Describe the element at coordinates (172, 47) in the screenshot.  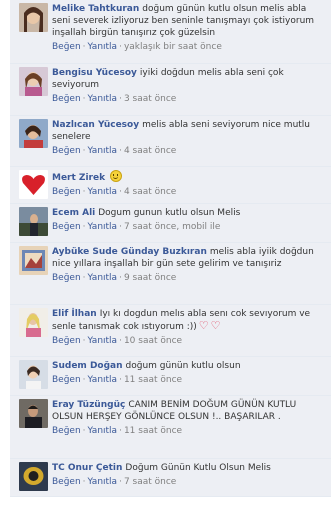
I see `timestamp: yaklaşık bir saat önce` at that location.